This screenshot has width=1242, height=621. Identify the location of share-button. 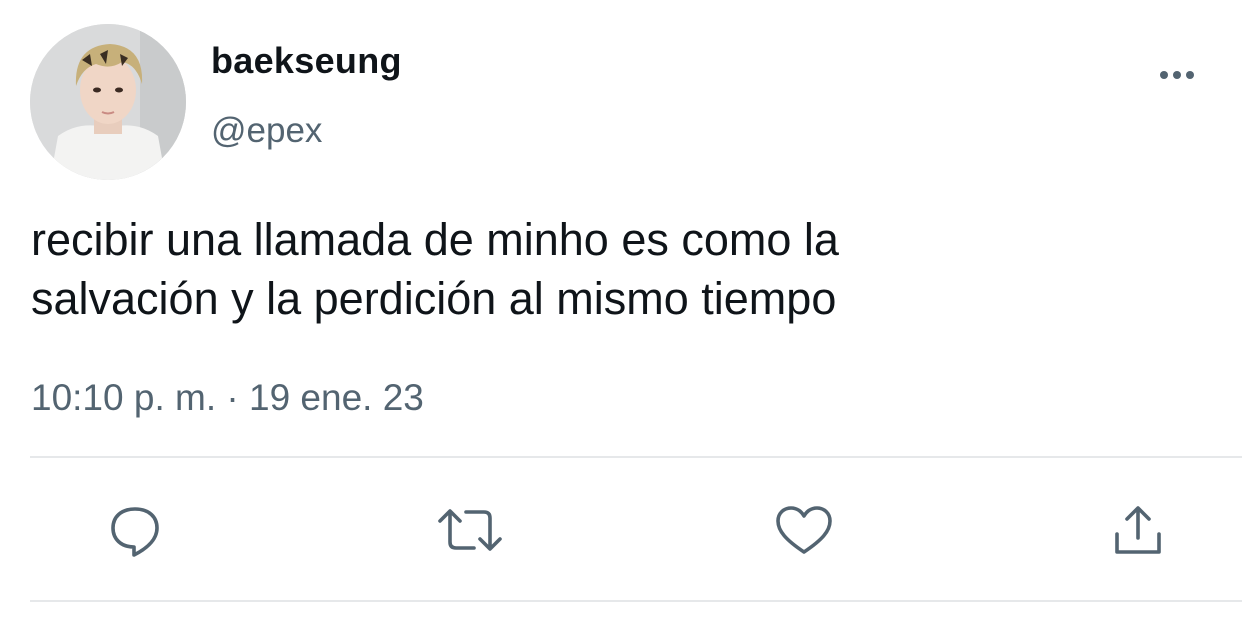
(1138, 530).